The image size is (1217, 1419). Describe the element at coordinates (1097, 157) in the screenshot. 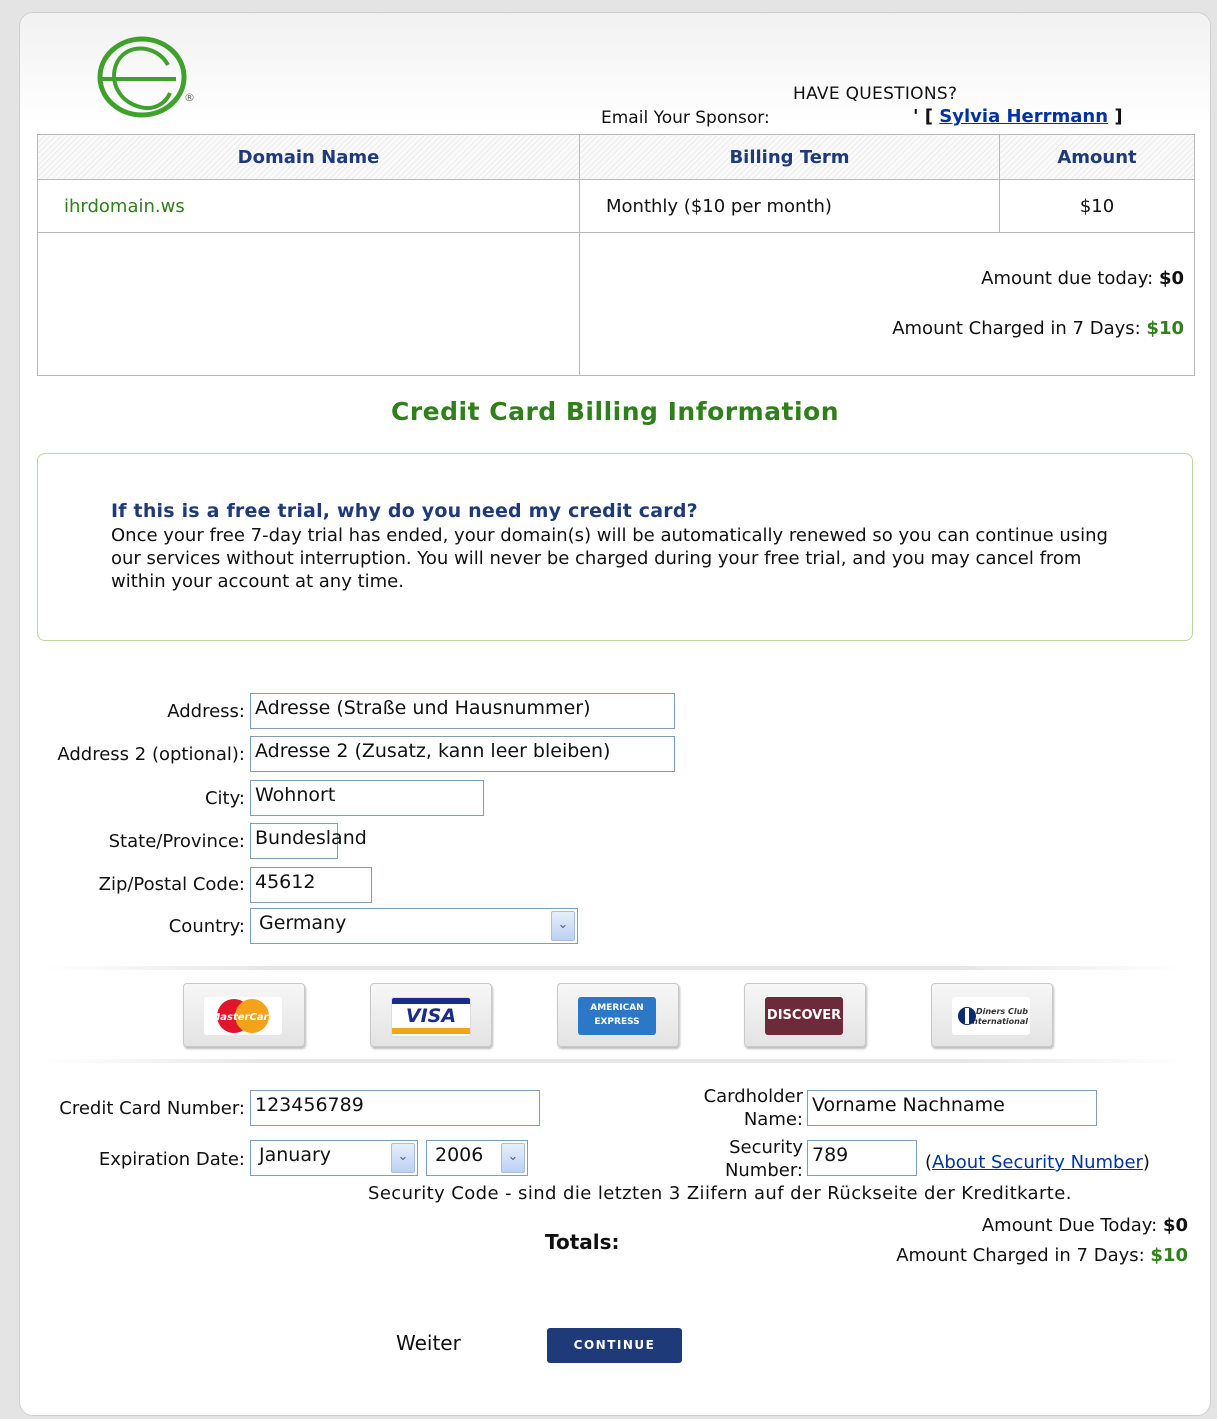

I see `column-header-amount: Amount` at that location.